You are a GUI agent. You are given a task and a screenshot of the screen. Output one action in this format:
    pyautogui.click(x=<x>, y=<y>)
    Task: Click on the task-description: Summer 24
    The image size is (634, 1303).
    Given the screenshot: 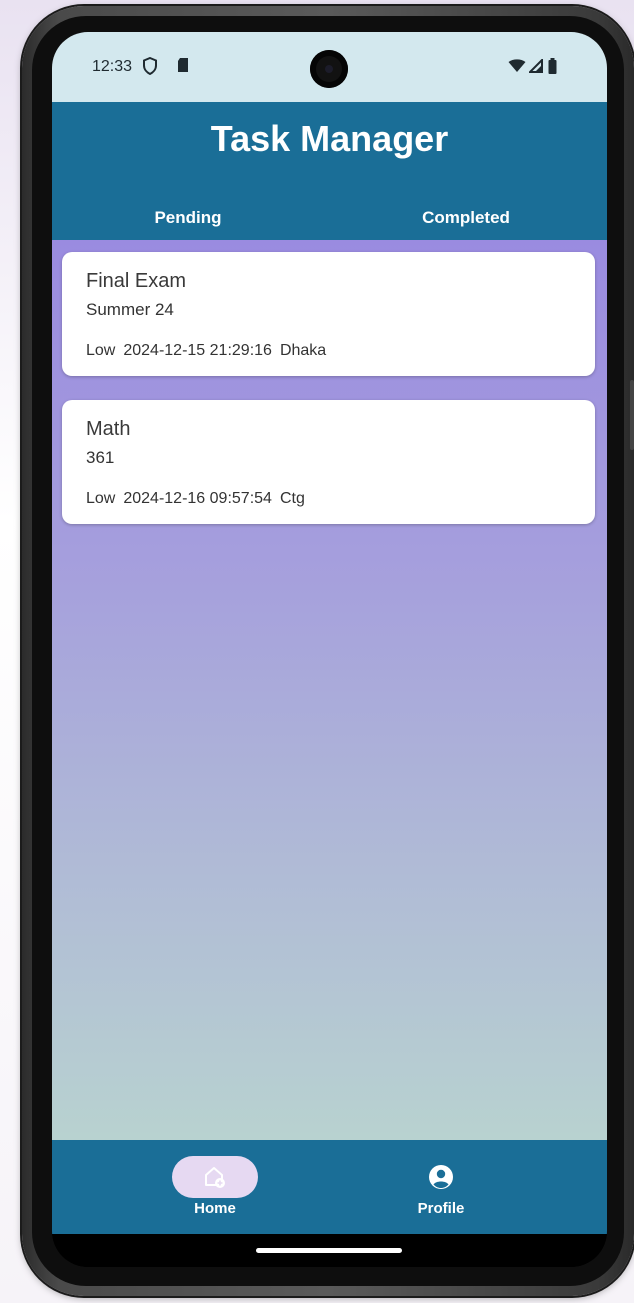 What is the action you would take?
    pyautogui.click(x=130, y=309)
    